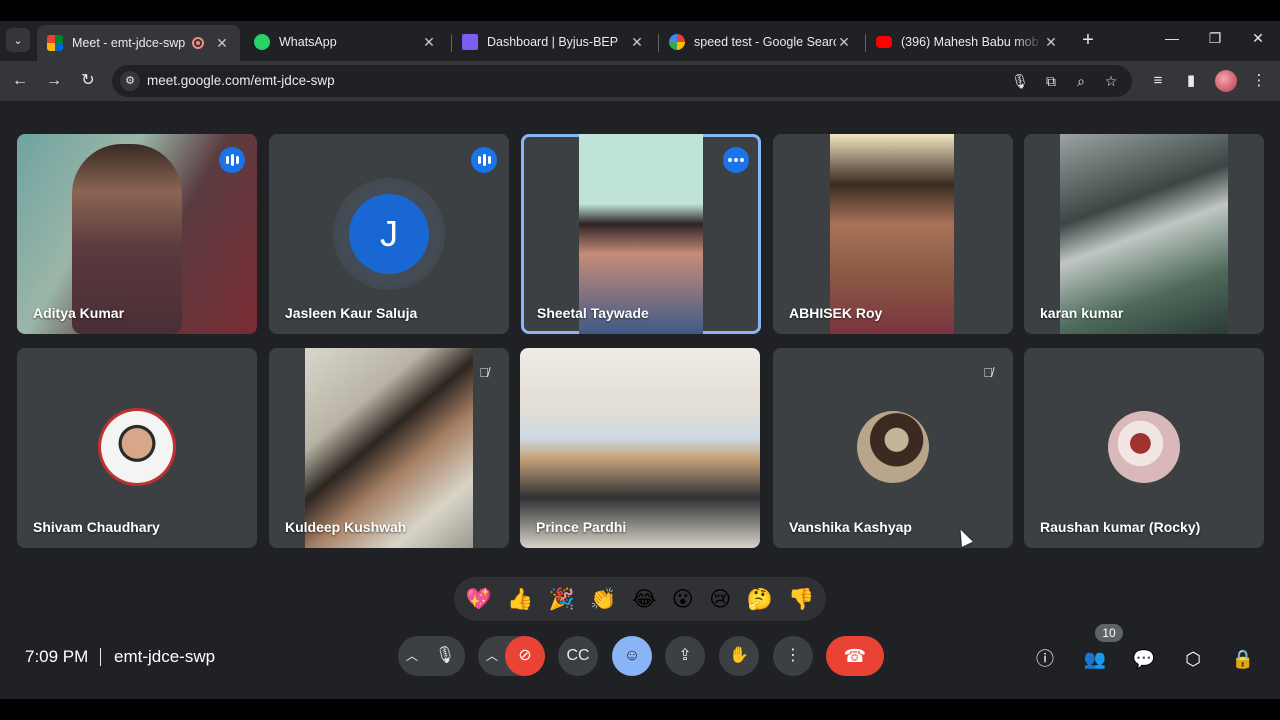 This screenshot has width=1280, height=720. Describe the element at coordinates (1215, 40) in the screenshot. I see `restore-icon: ❐` at that location.